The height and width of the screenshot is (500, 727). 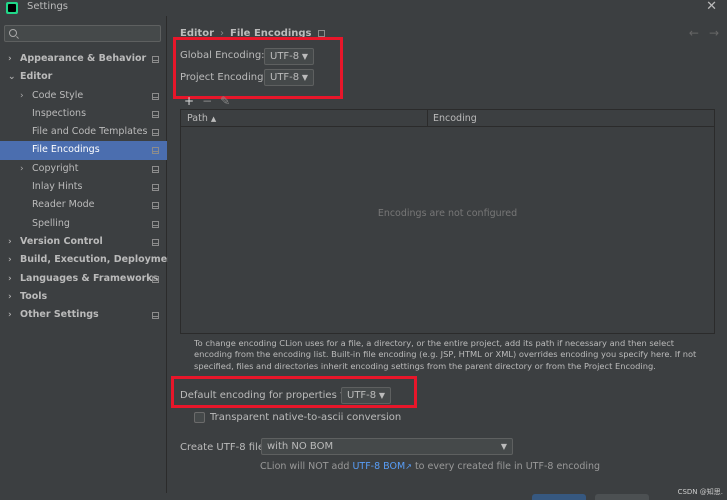 I want to click on utf8-bom-link: UTF-8 BOM↗, so click(x=381, y=466).